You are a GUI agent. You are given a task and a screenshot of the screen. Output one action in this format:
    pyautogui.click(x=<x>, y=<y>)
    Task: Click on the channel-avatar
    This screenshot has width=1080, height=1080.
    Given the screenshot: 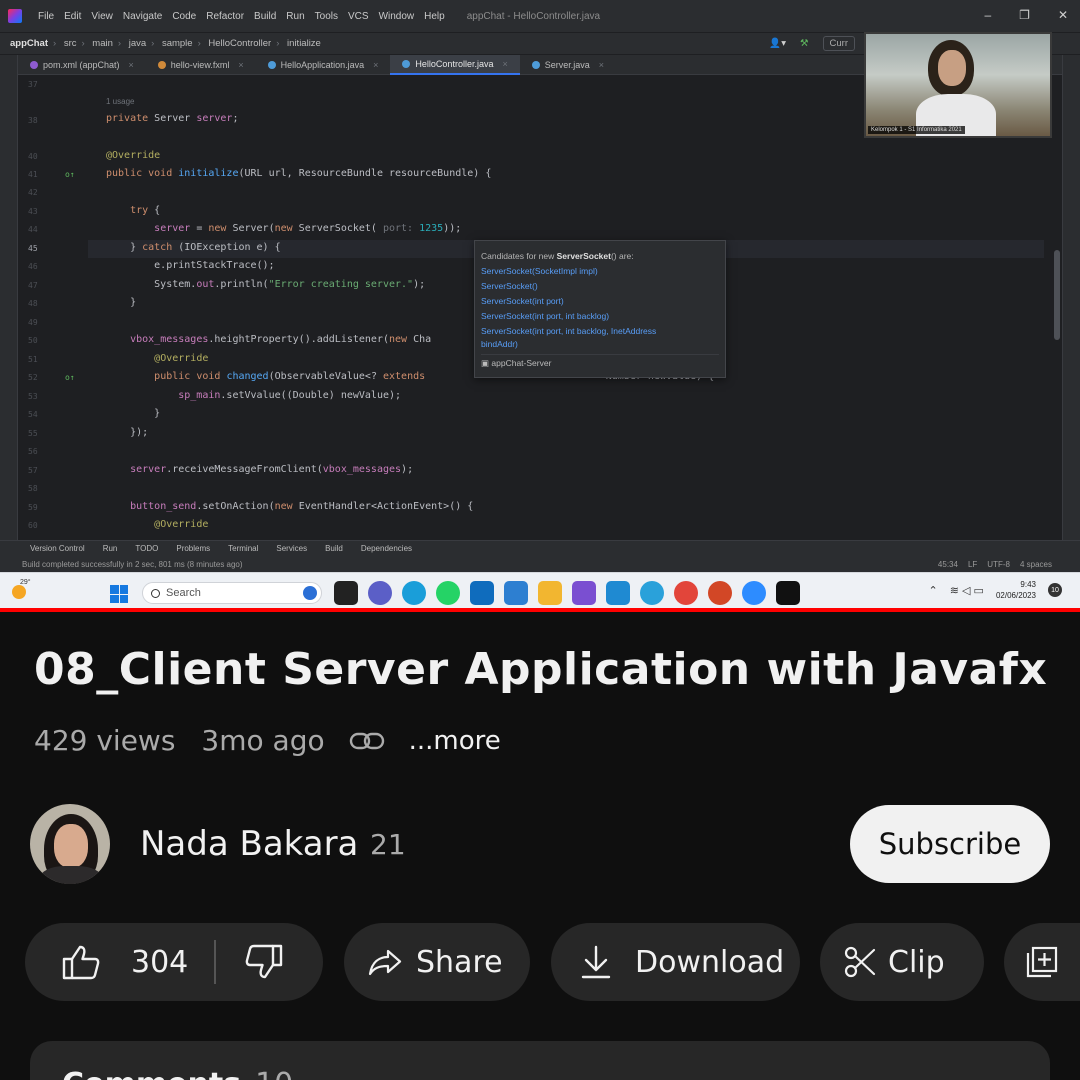 What is the action you would take?
    pyautogui.click(x=70, y=844)
    